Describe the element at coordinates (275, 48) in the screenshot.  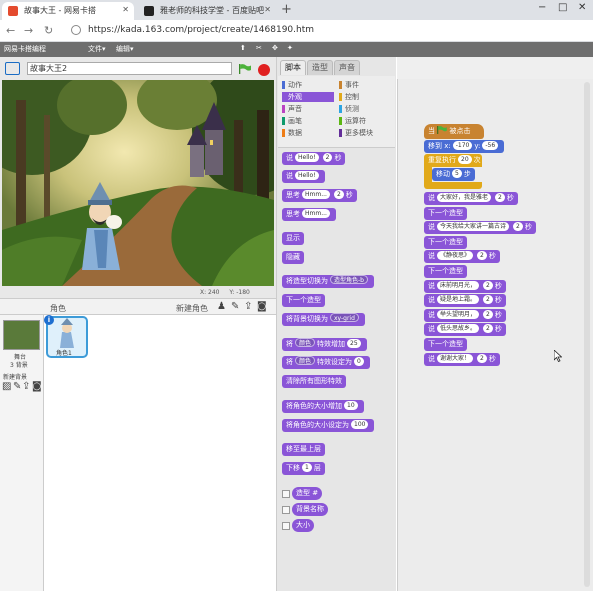
I see `grow-icon: ✥` at that location.